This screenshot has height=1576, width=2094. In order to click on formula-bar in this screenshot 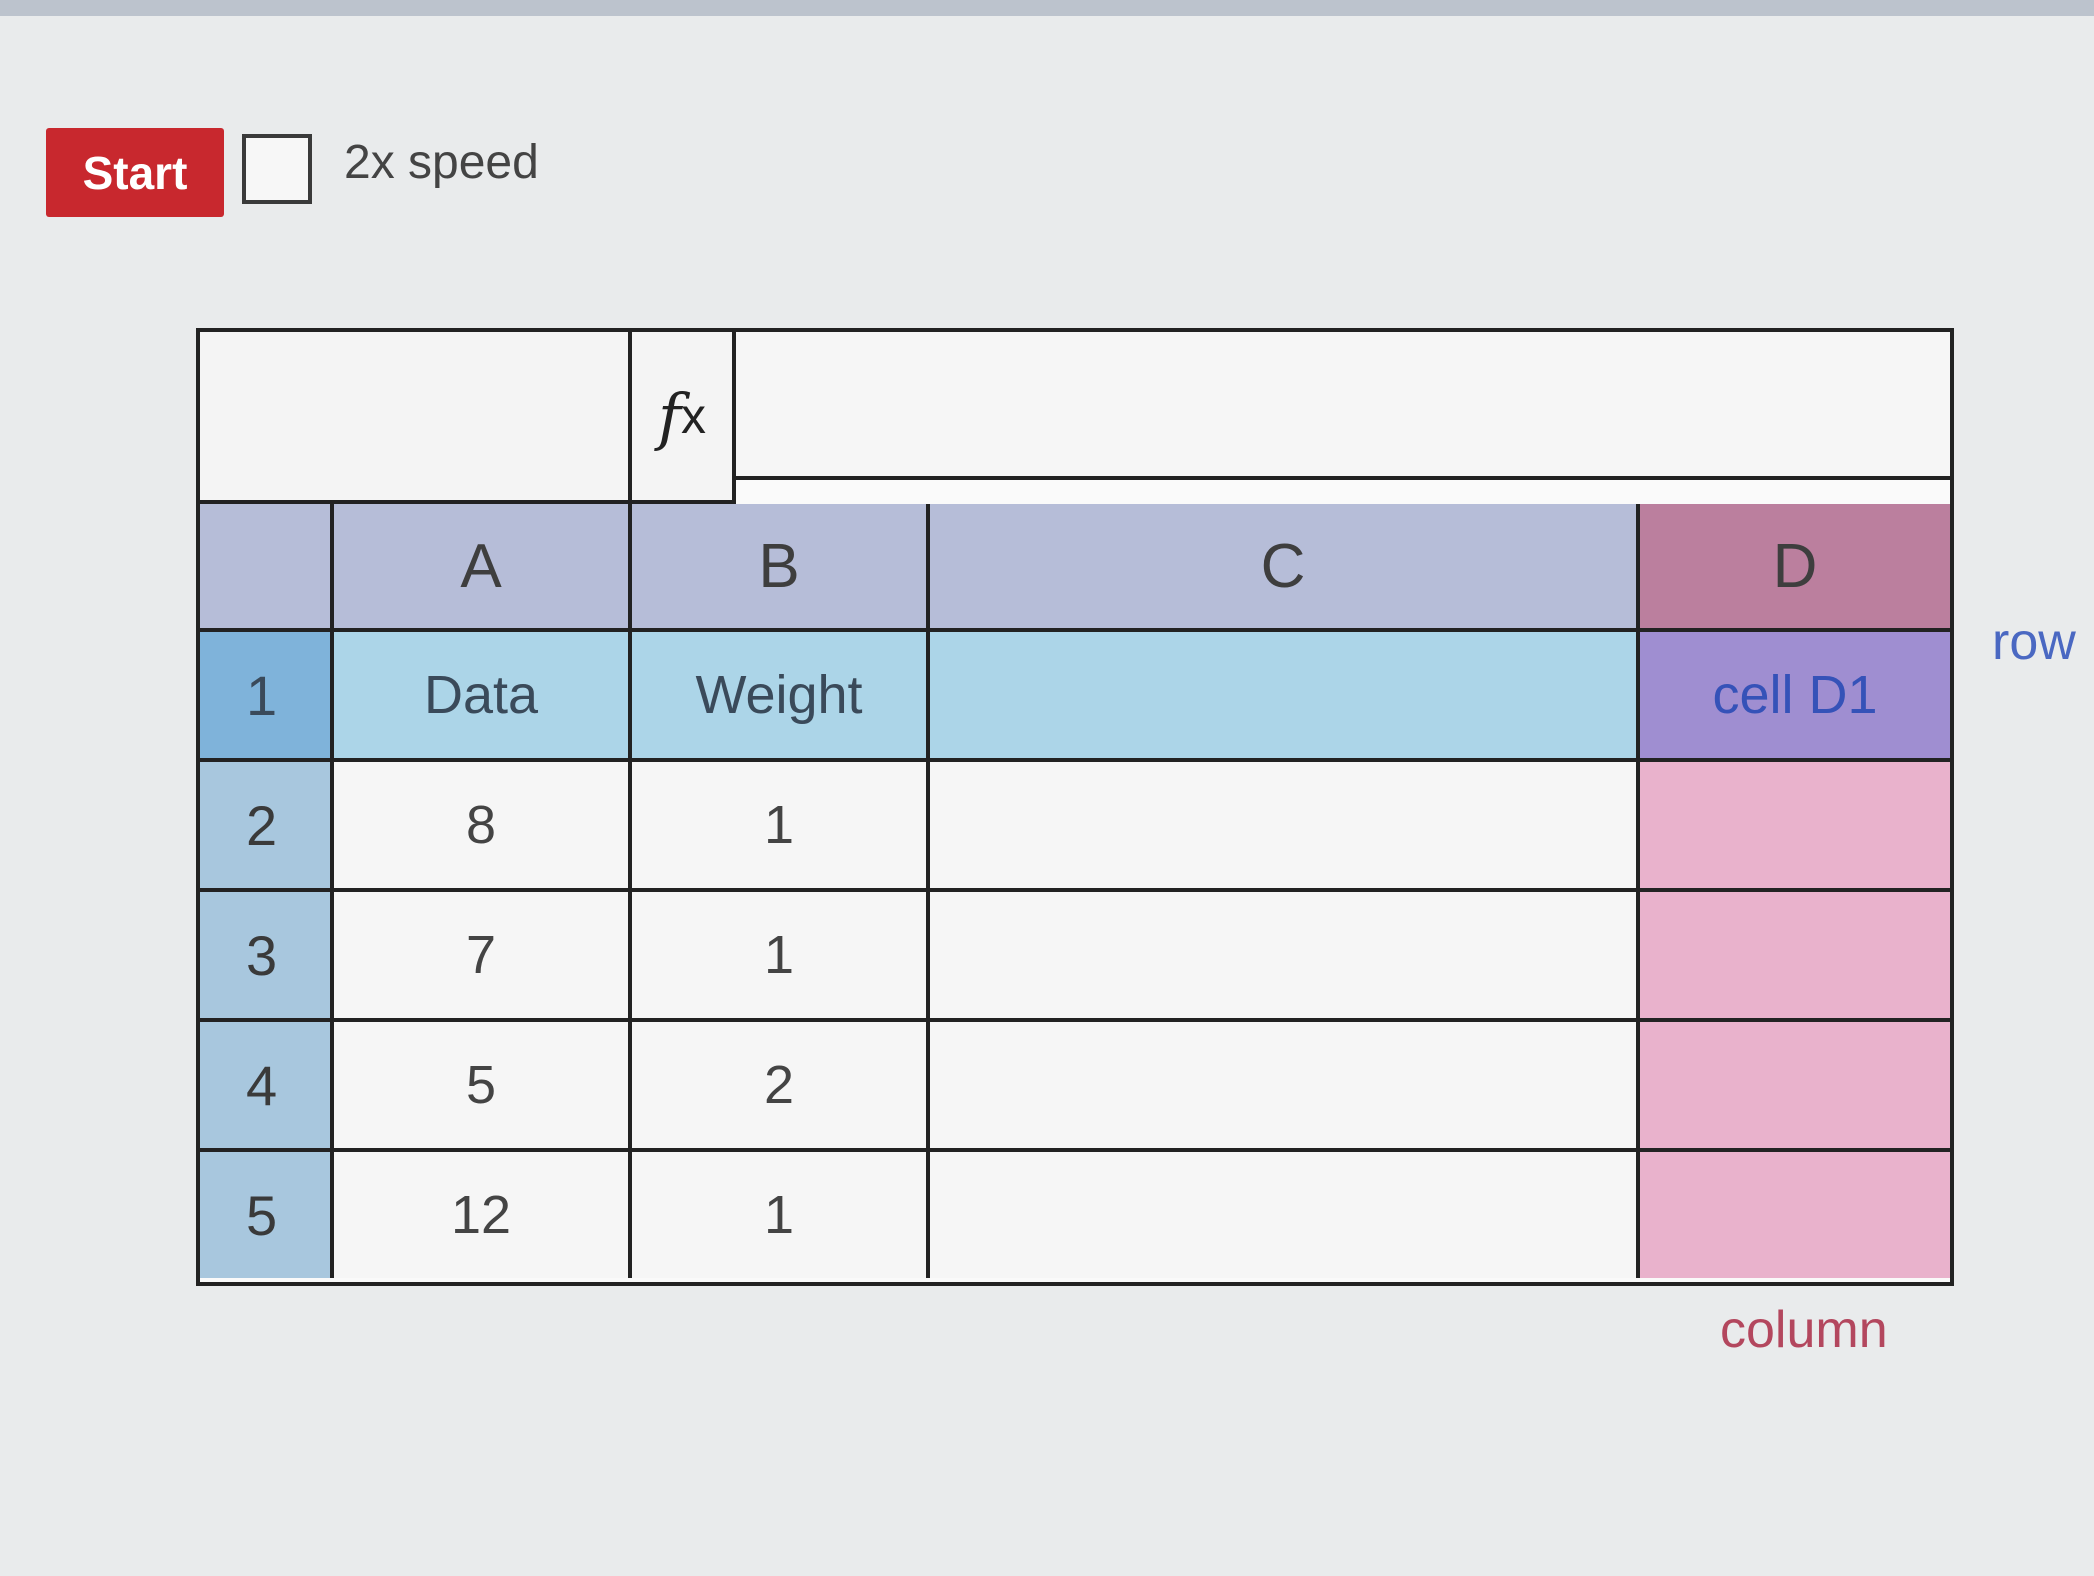, I will do `click(1343, 406)`.